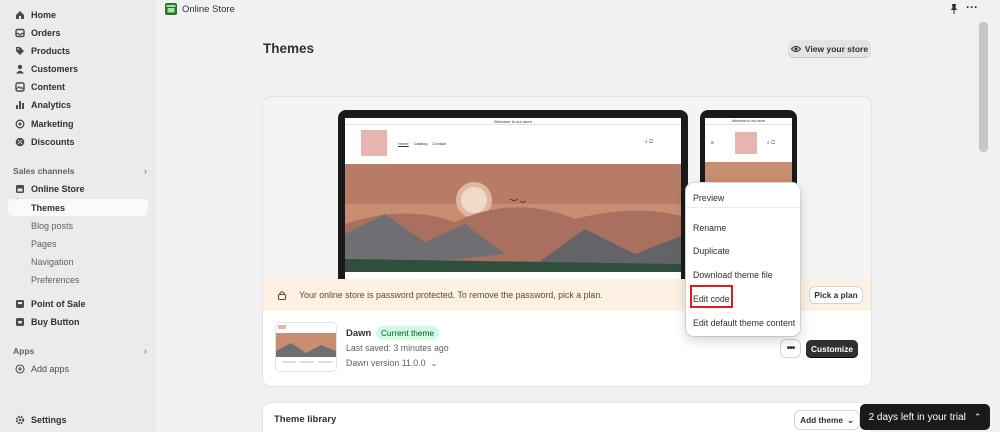  I want to click on sidebar-item-buy-button: Buy Button, so click(78, 321).